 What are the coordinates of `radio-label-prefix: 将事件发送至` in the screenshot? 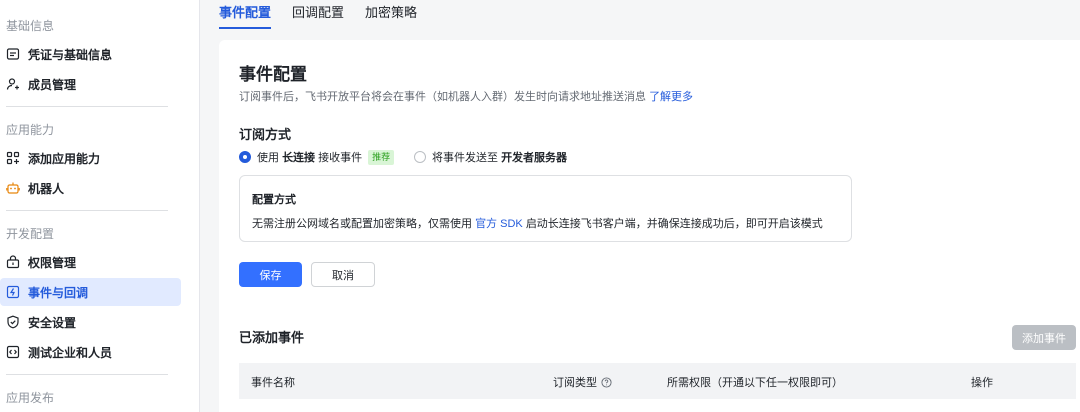 It's located at (465, 158).